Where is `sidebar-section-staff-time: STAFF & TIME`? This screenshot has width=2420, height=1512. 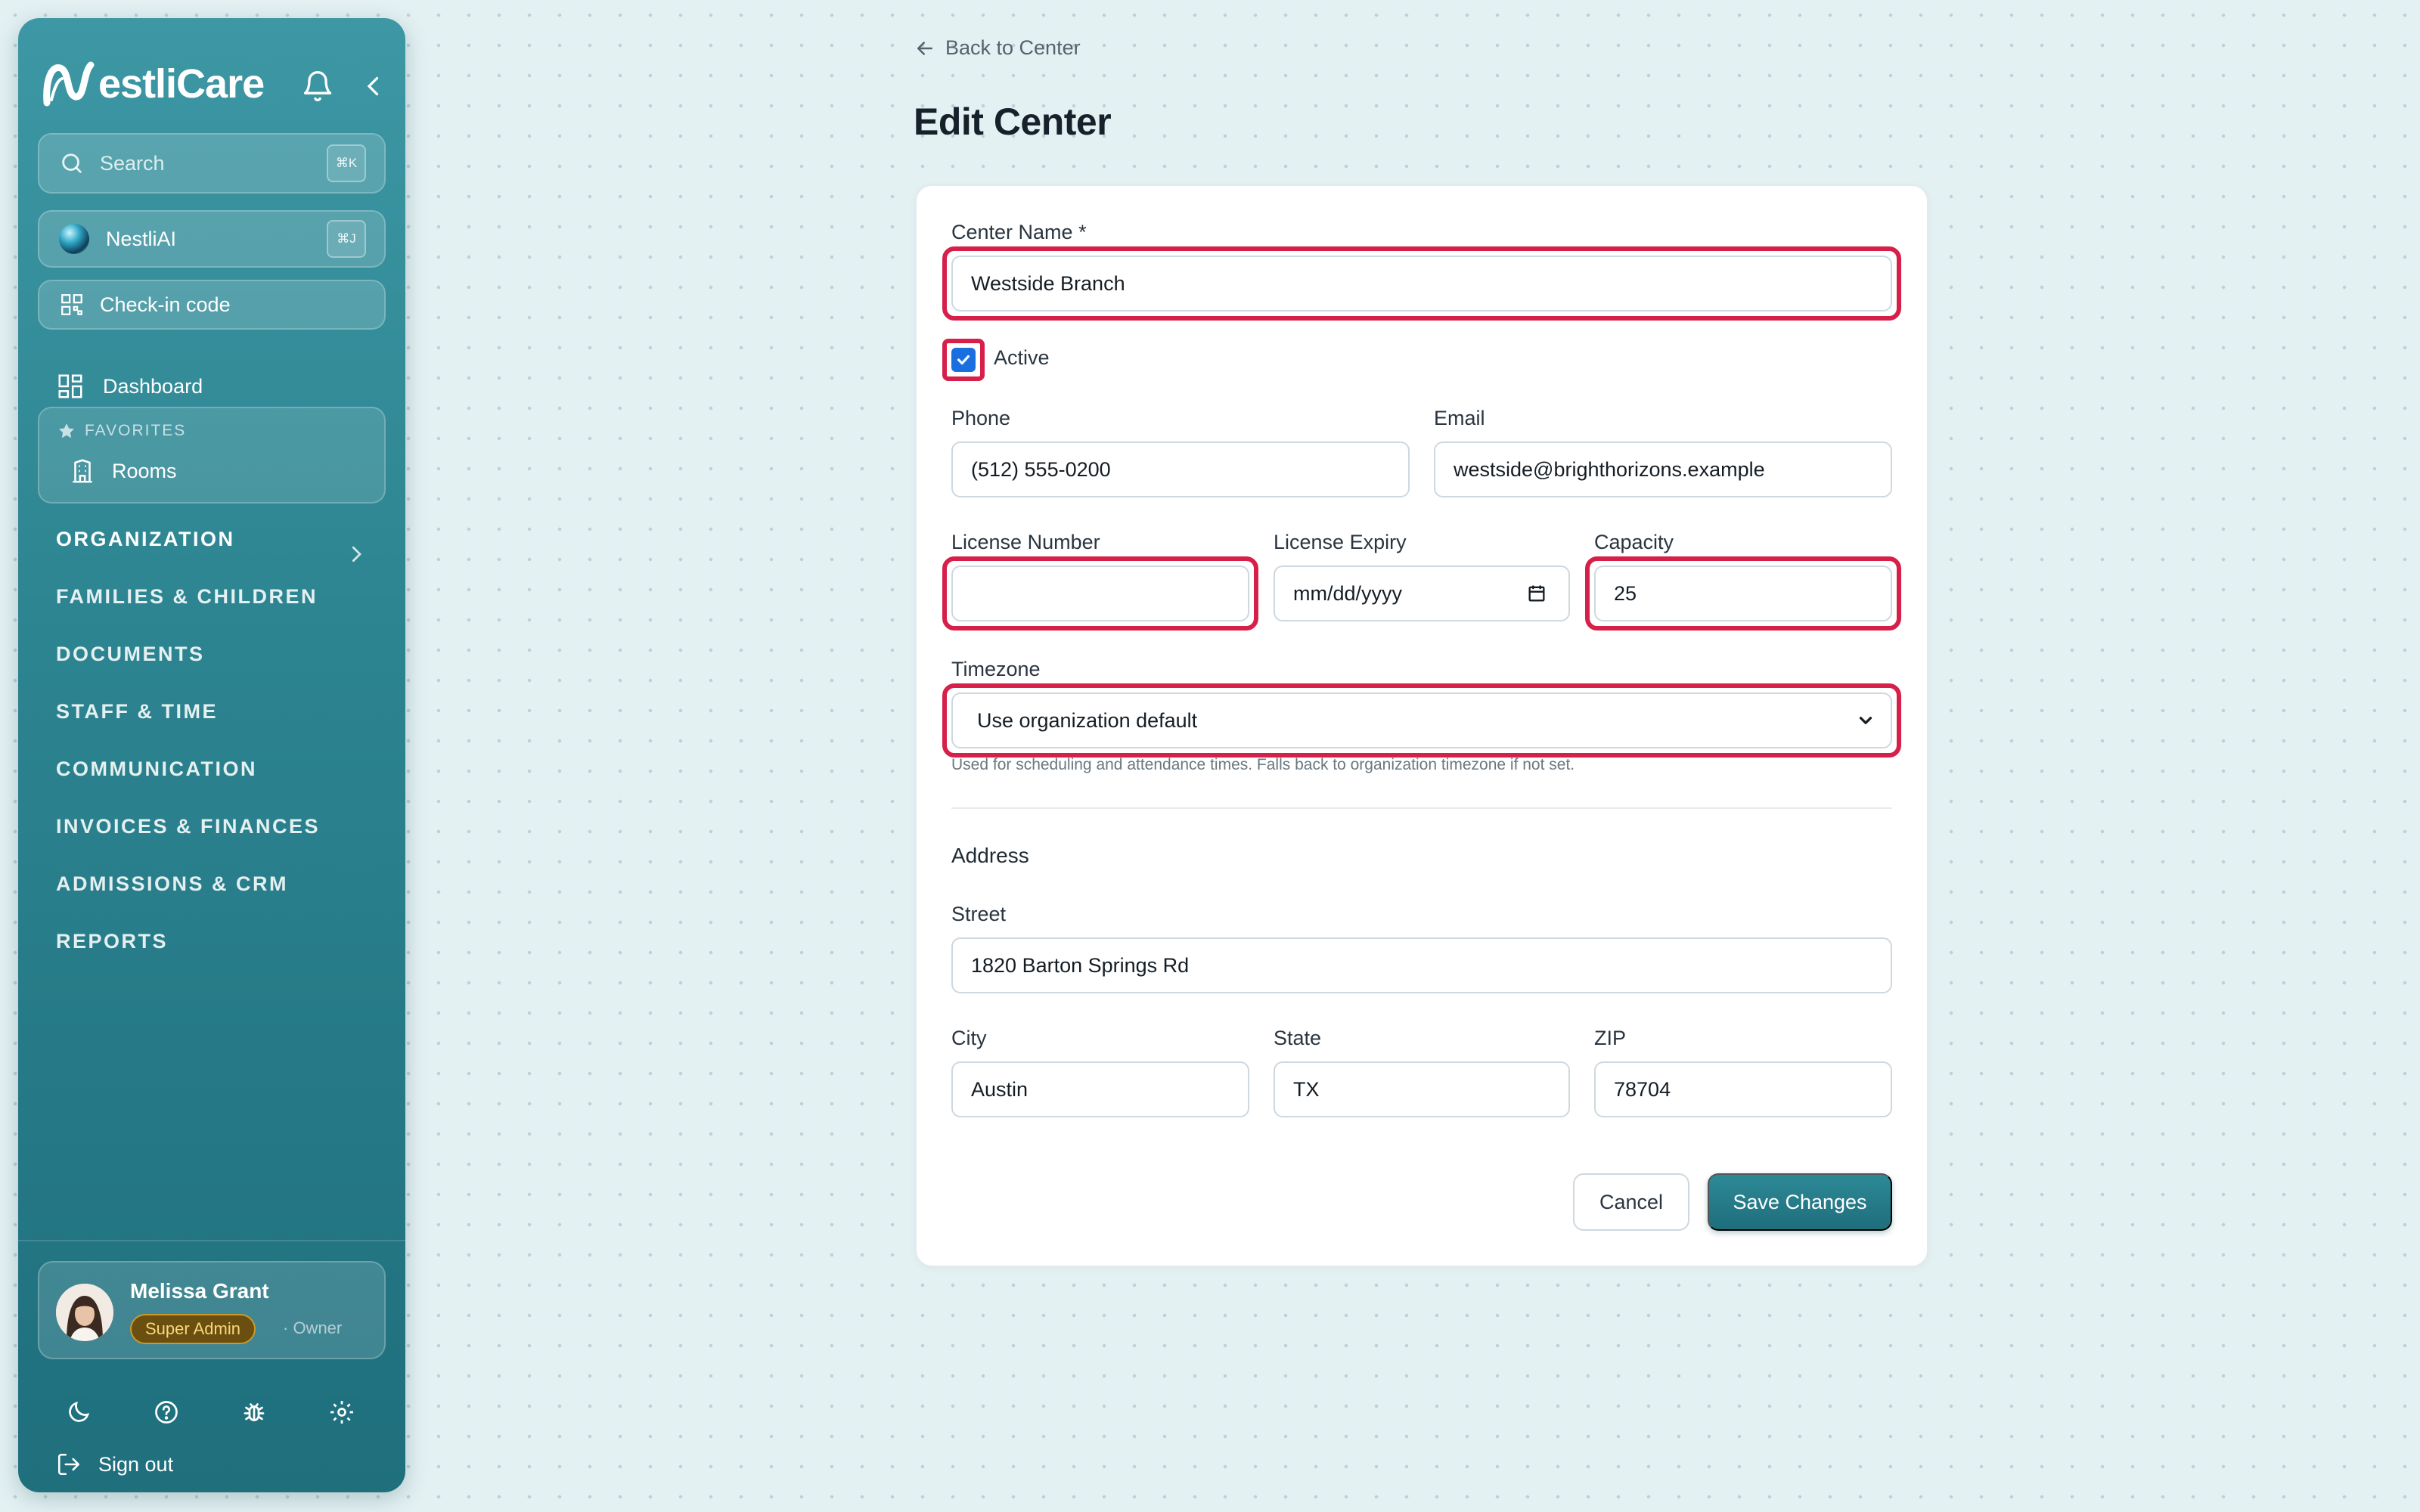 sidebar-section-staff-time: STAFF & TIME is located at coordinates (137, 711).